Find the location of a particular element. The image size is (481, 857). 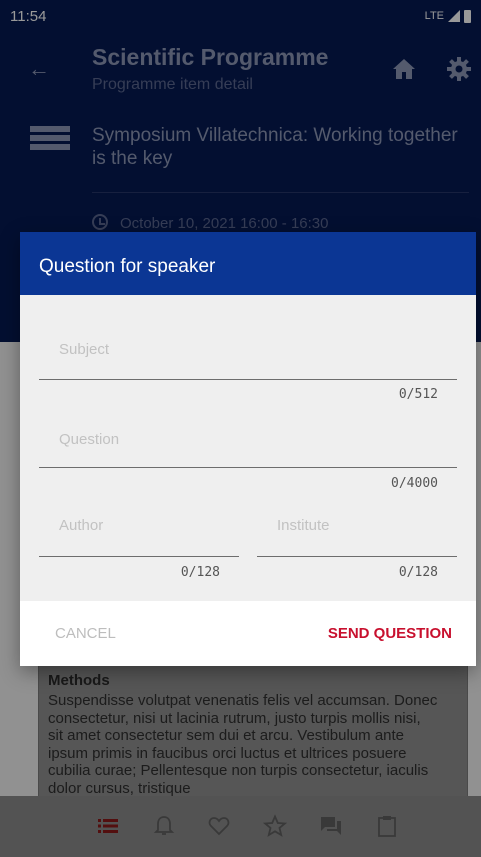

institute-counter: 0/128 is located at coordinates (418, 572).